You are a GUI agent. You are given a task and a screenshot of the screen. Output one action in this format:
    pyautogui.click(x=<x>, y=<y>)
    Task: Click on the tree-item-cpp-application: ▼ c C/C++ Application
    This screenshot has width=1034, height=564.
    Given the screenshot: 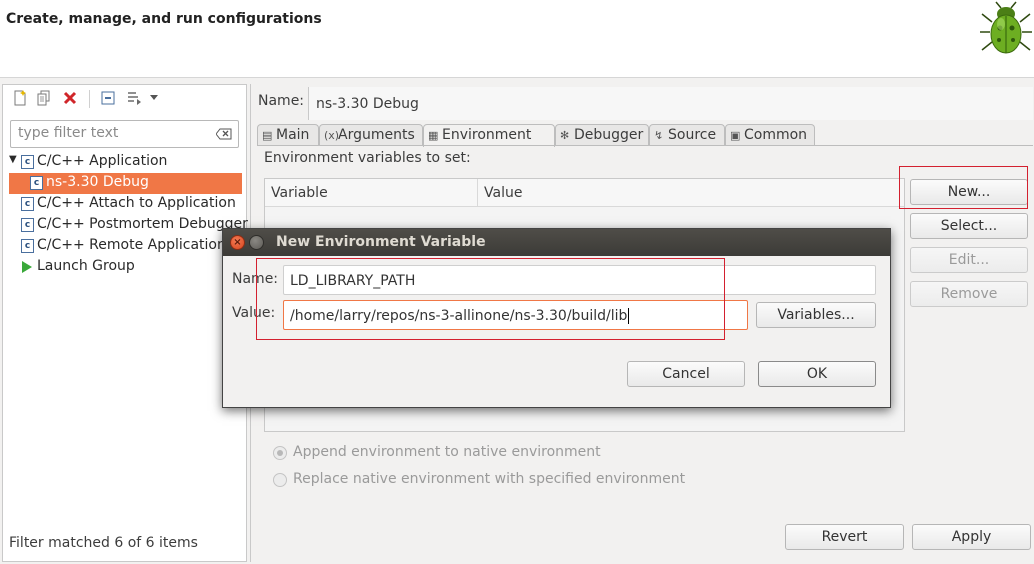 What is the action you would take?
    pyautogui.click(x=124, y=162)
    